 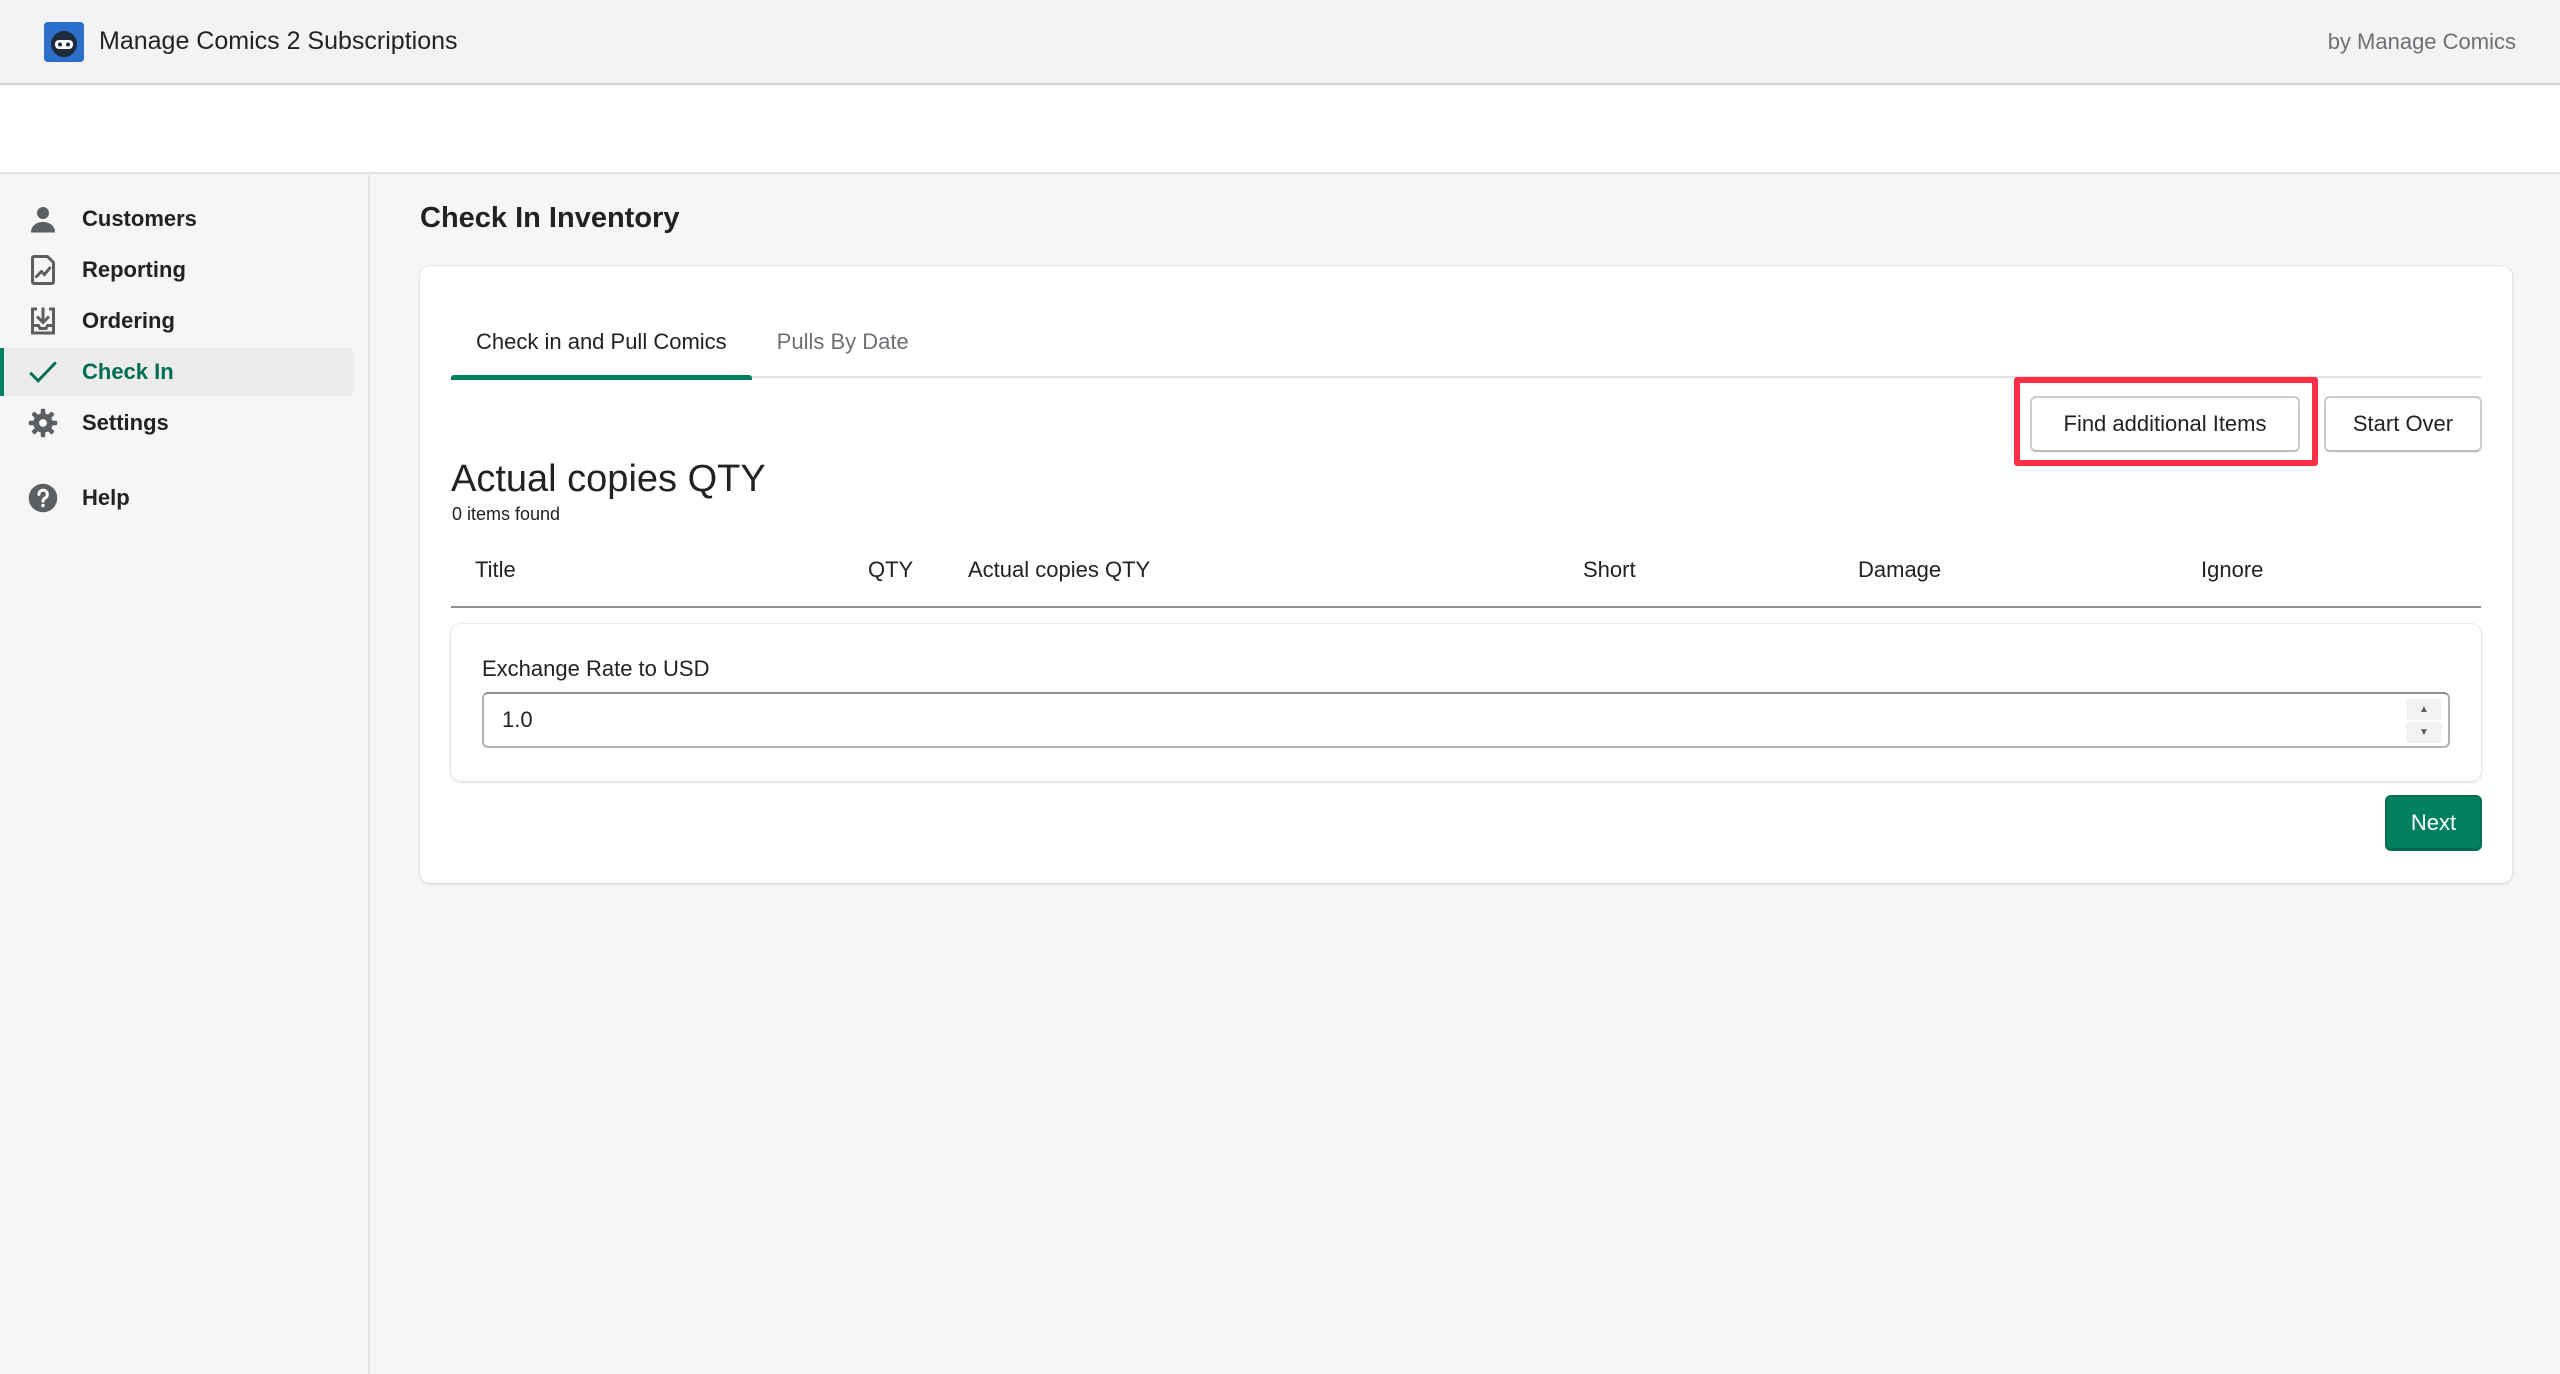 What do you see at coordinates (106, 497) in the screenshot?
I see `sidebar-item-label: Help` at bounding box center [106, 497].